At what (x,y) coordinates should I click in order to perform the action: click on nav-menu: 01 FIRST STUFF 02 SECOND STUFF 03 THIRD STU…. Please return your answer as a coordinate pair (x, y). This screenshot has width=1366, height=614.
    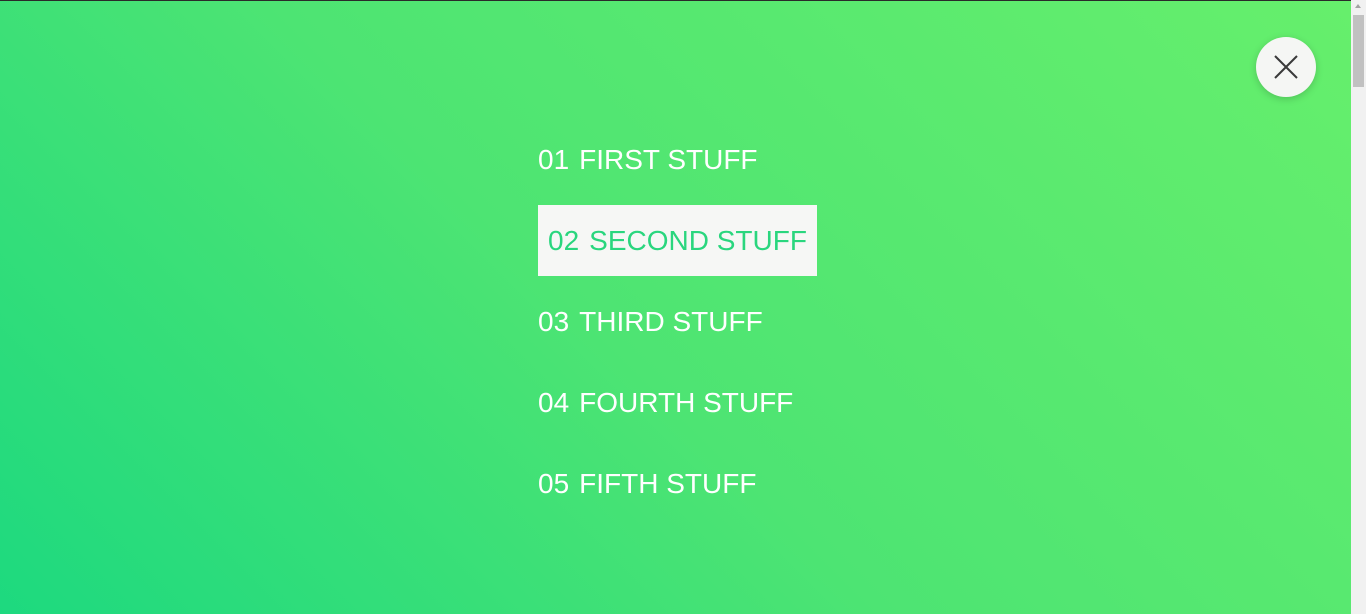
    Looking at the image, I should click on (677, 326).